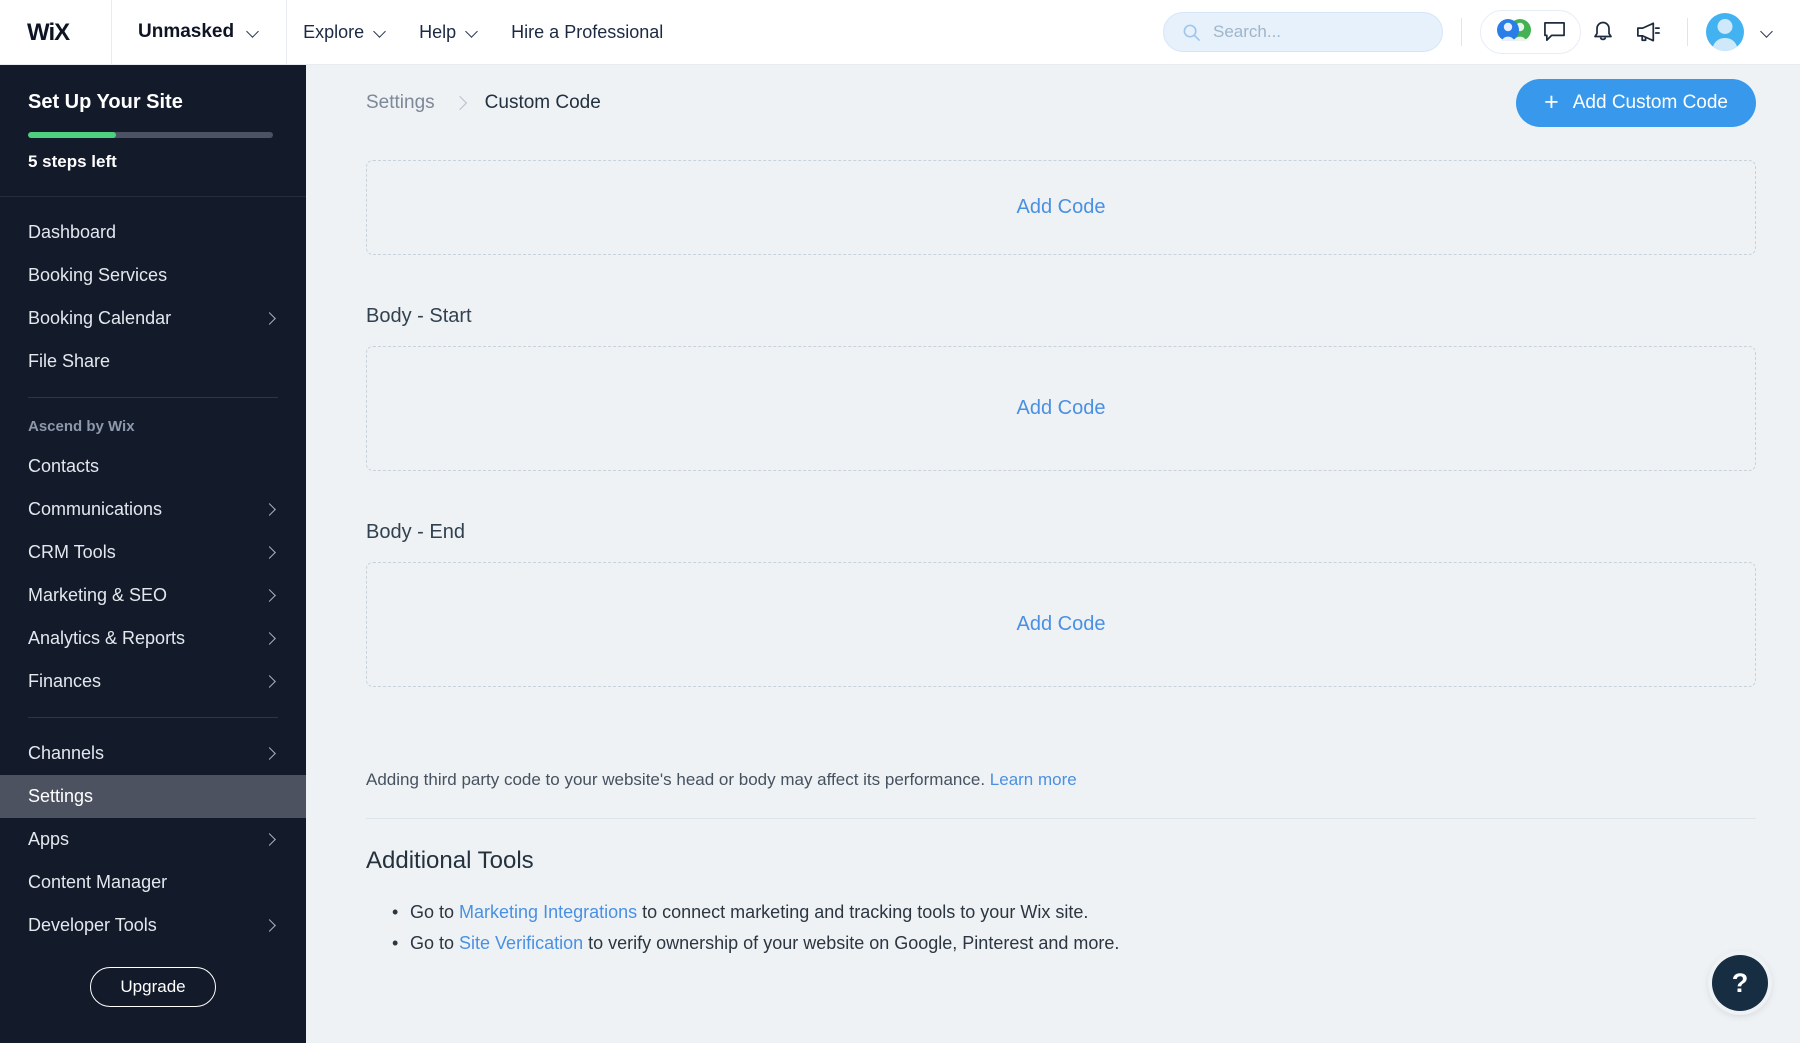 This screenshot has height=1043, width=1800. I want to click on sidebar-label: Finances, so click(65, 681).